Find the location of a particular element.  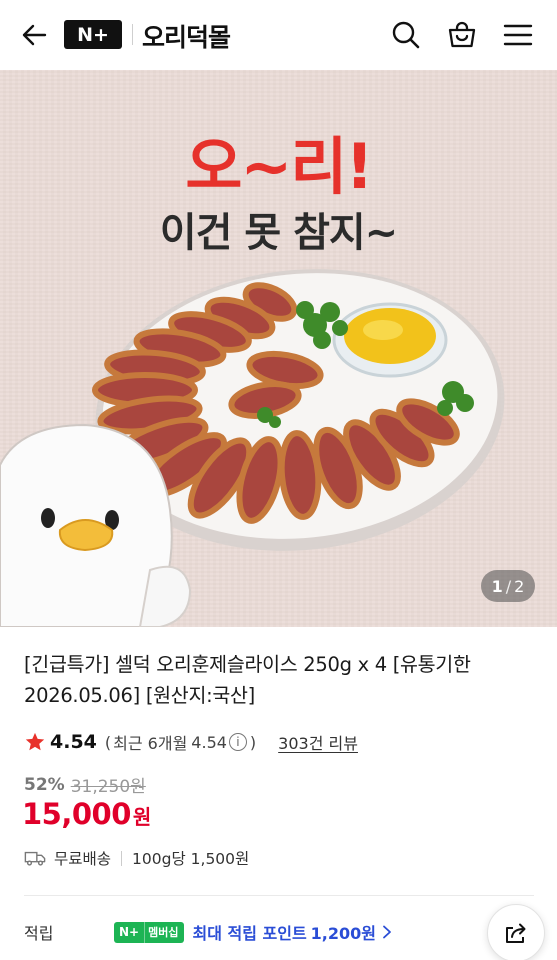

discount-rate: 52% is located at coordinates (44, 784).